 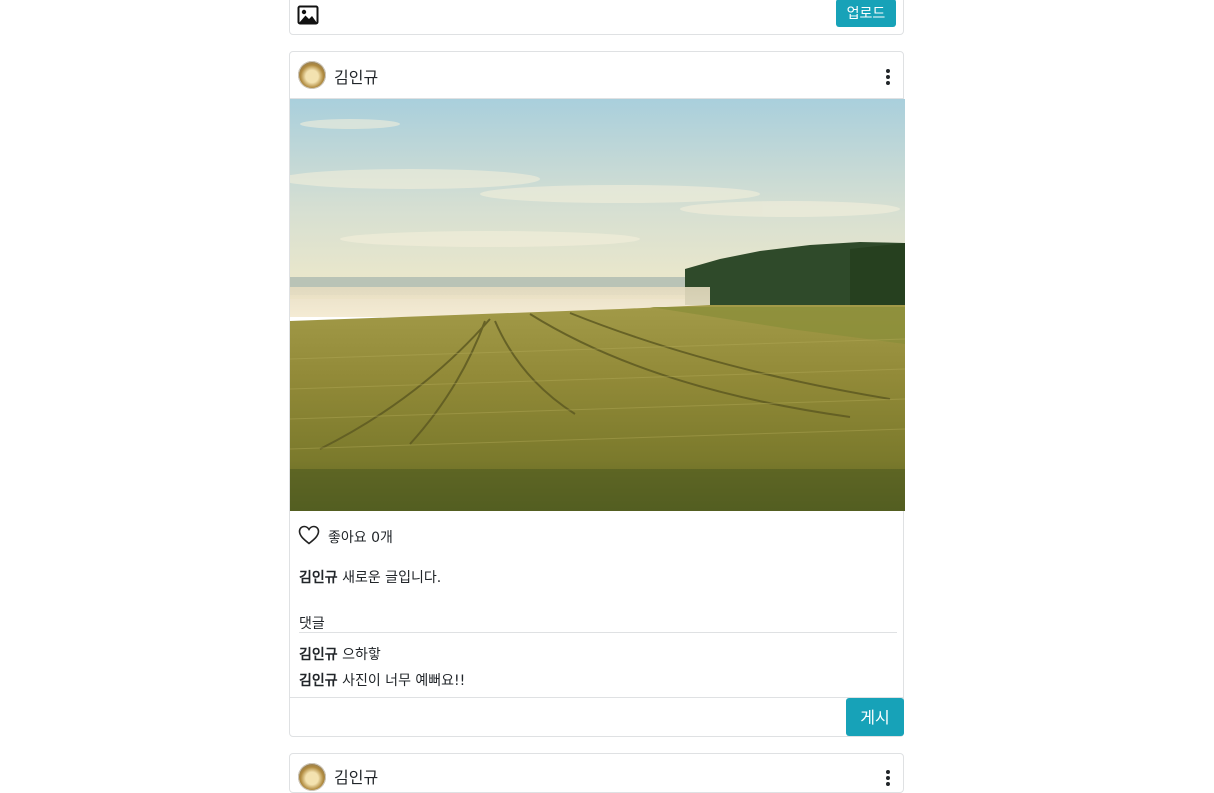 What do you see at coordinates (596, 773) in the screenshot?
I see `next-post-card: 김인규` at bounding box center [596, 773].